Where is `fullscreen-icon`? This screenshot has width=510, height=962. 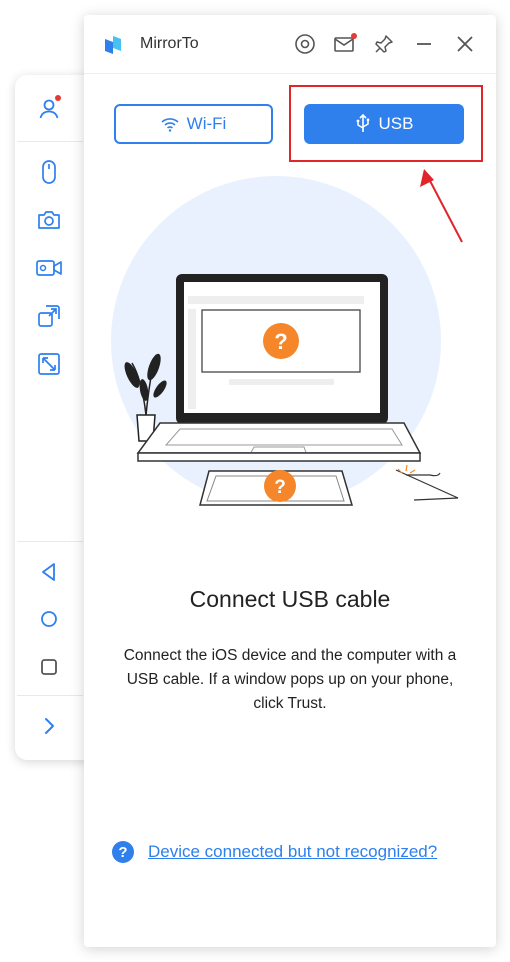 fullscreen-icon is located at coordinates (49, 364).